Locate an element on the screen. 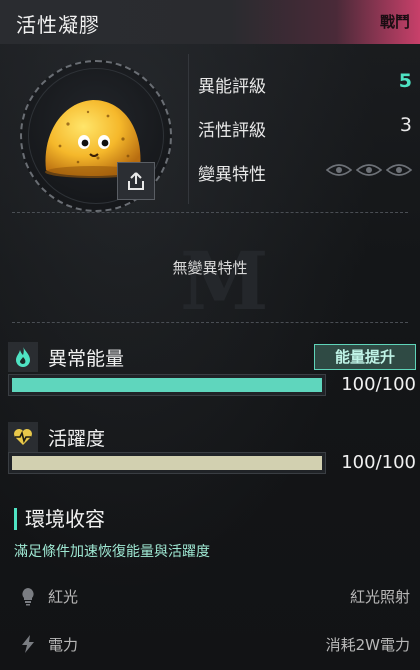 The height and width of the screenshot is (670, 420). mutation-slots is located at coordinates (369, 170).